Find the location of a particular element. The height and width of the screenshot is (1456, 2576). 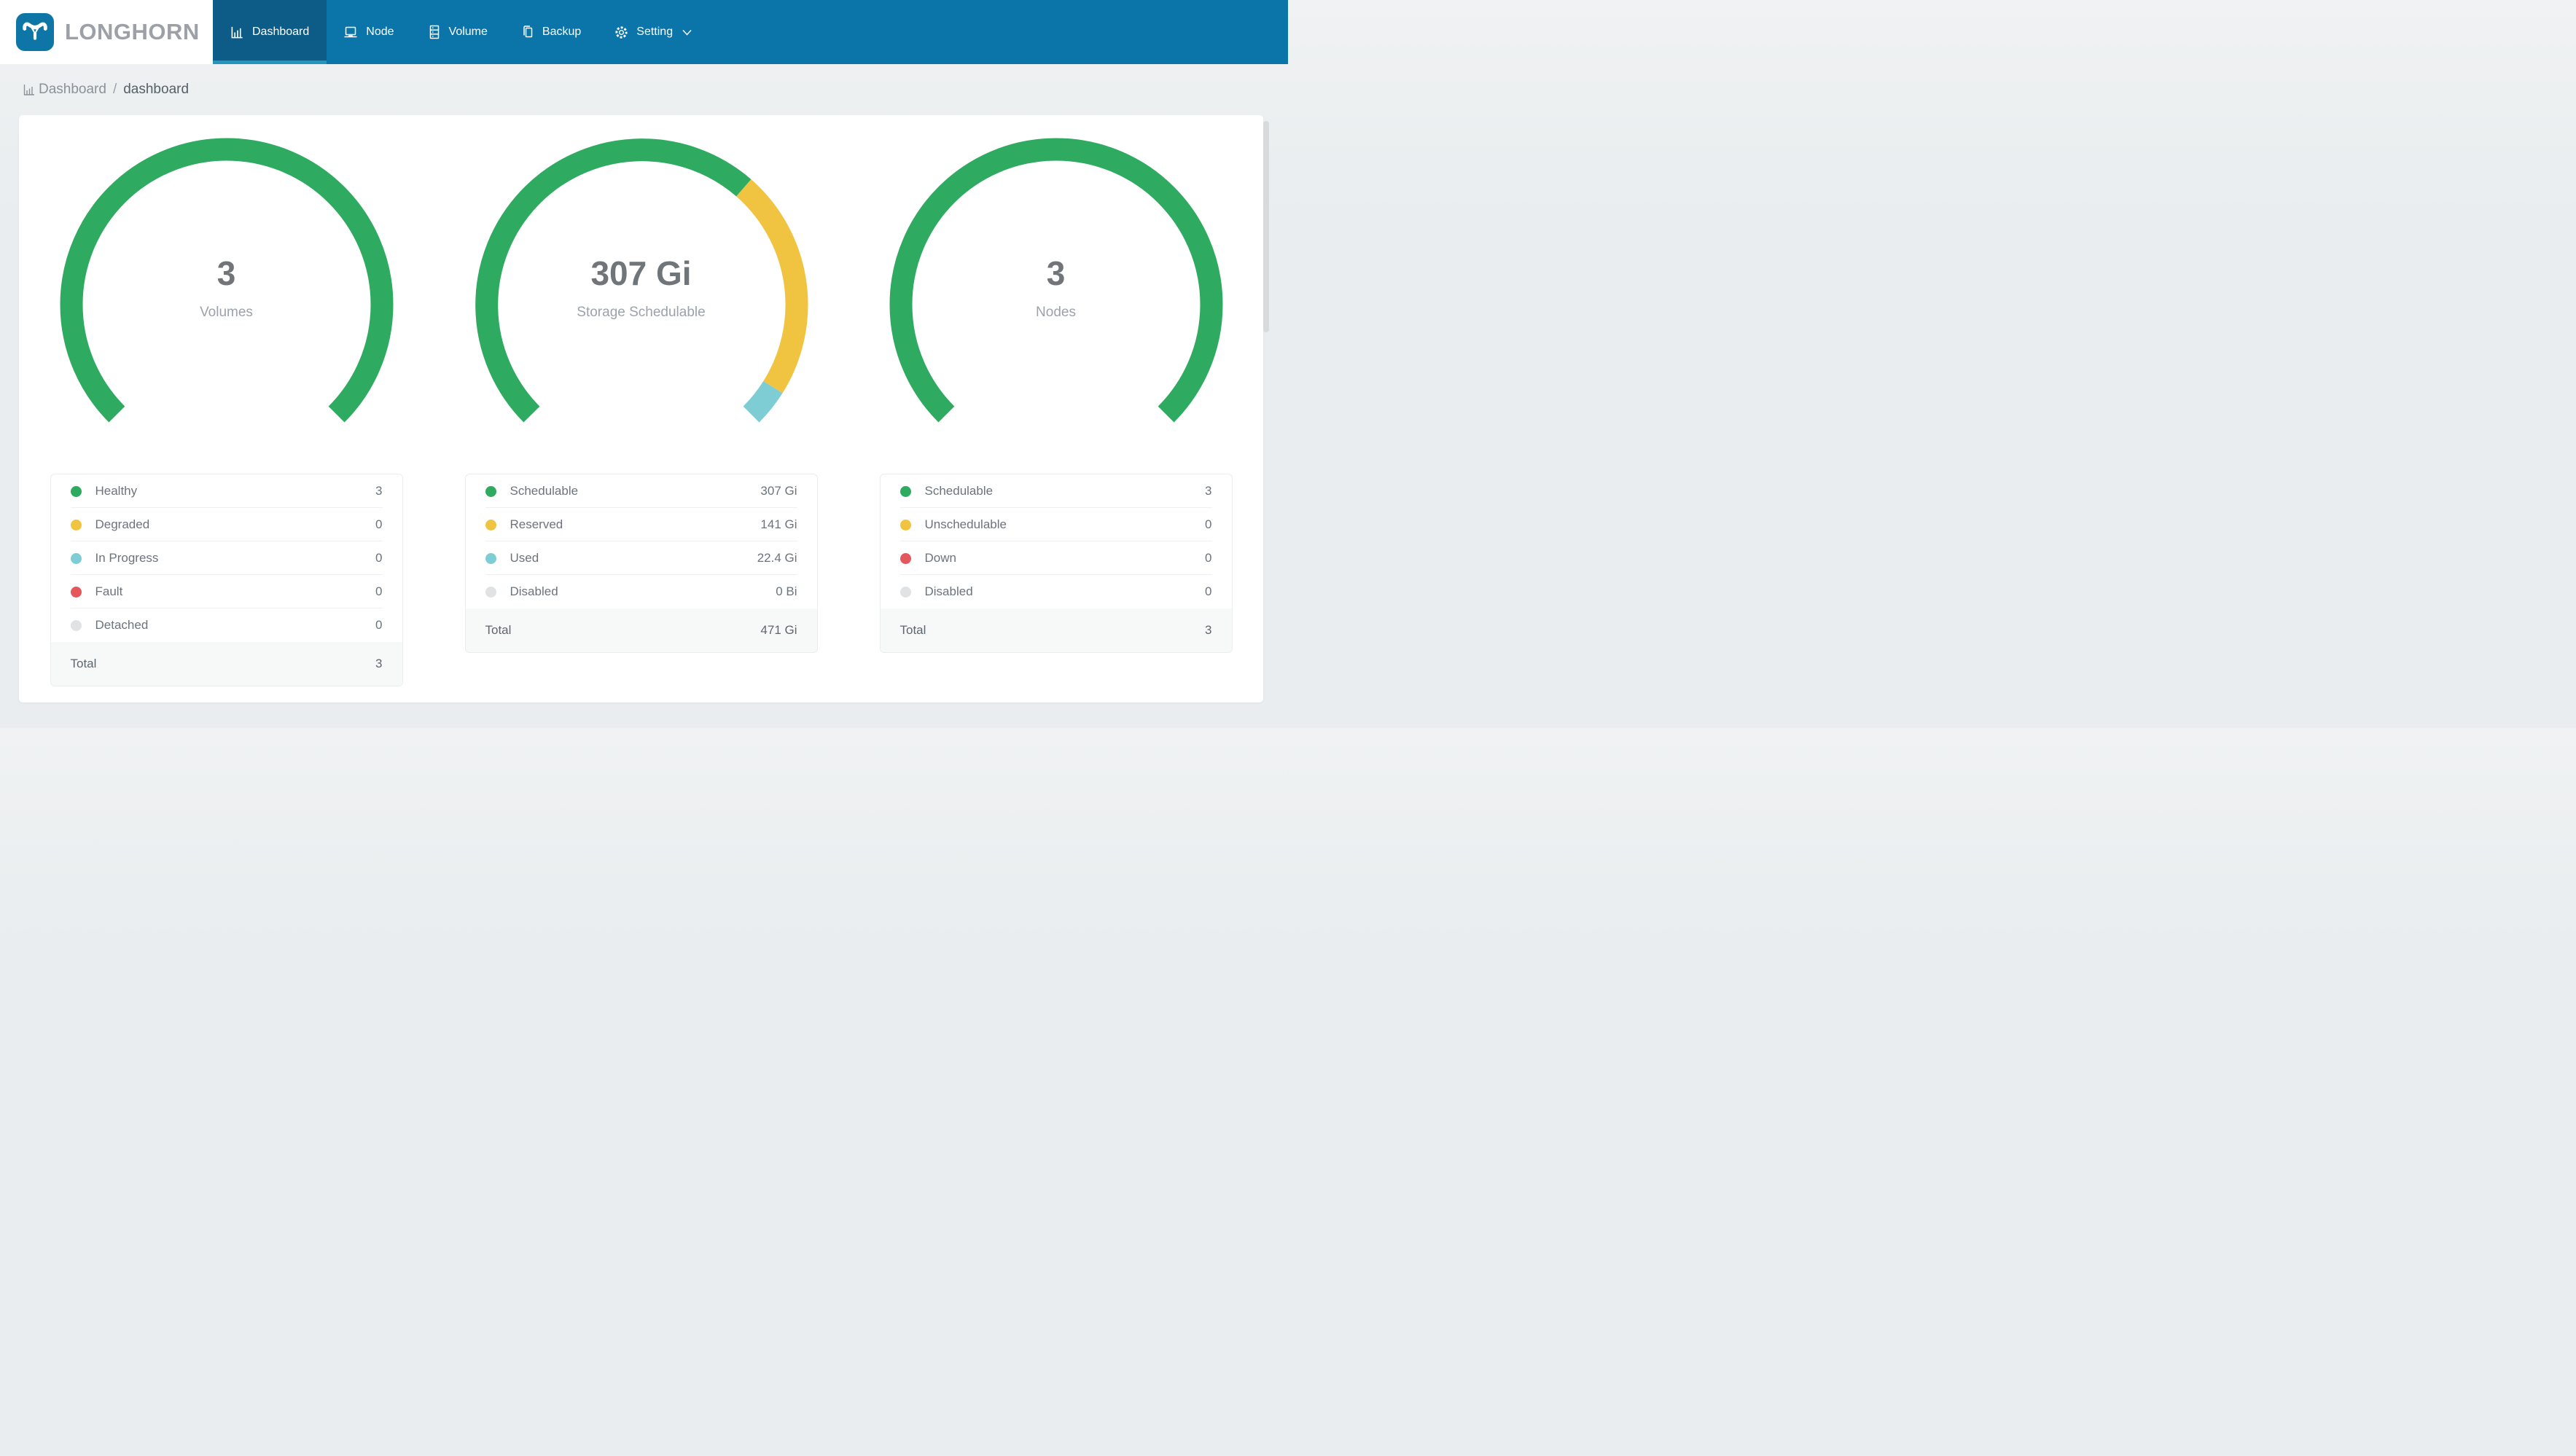

legend-label: Reserved is located at coordinates (536, 524).